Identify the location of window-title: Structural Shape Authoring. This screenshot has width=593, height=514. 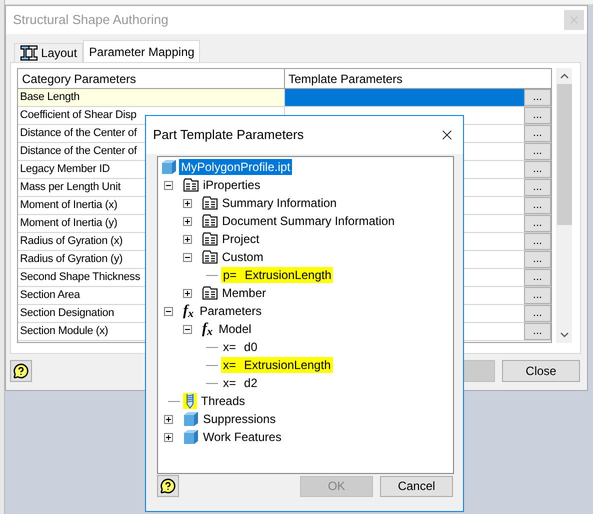
(90, 20).